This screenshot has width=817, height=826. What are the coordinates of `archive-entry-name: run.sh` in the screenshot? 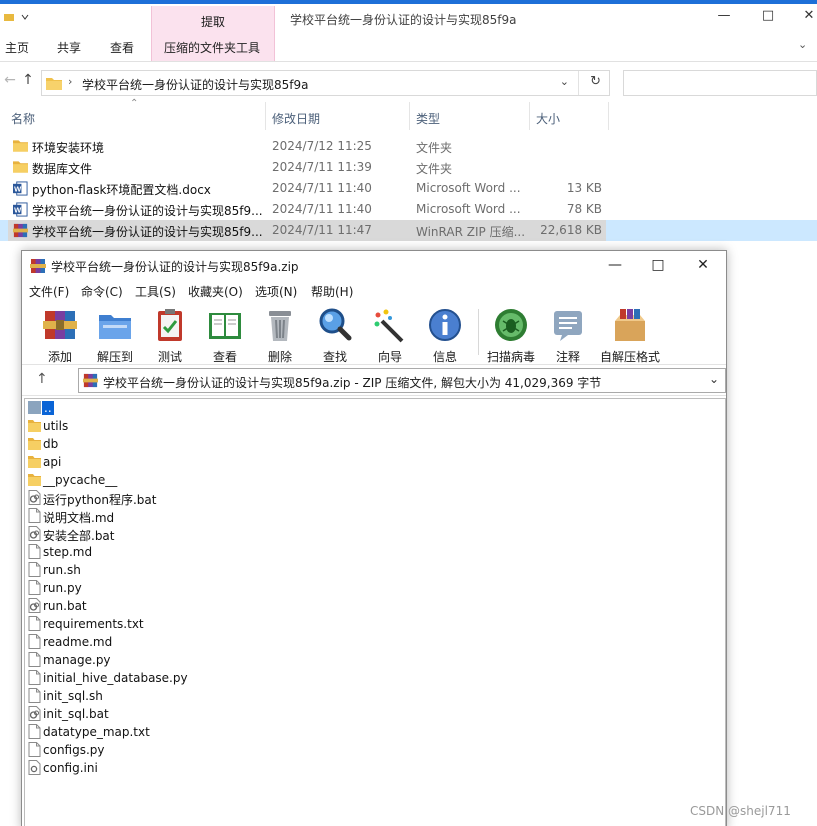 It's located at (62, 570).